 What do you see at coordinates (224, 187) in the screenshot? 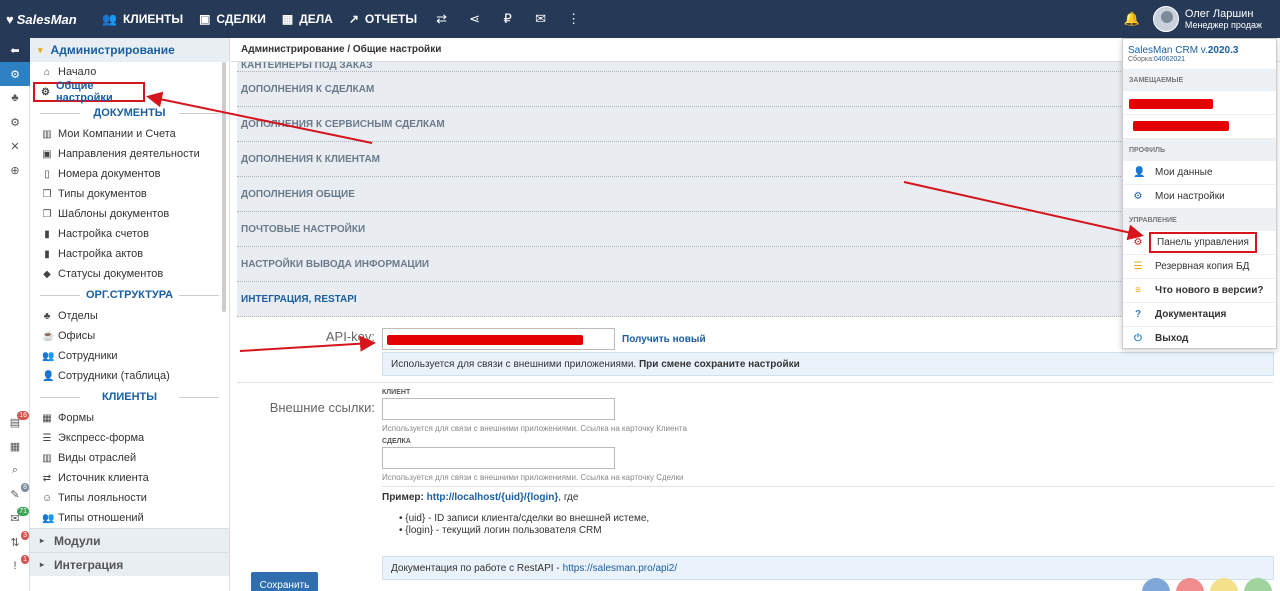
I see `sidebar-scrollbar` at bounding box center [224, 187].